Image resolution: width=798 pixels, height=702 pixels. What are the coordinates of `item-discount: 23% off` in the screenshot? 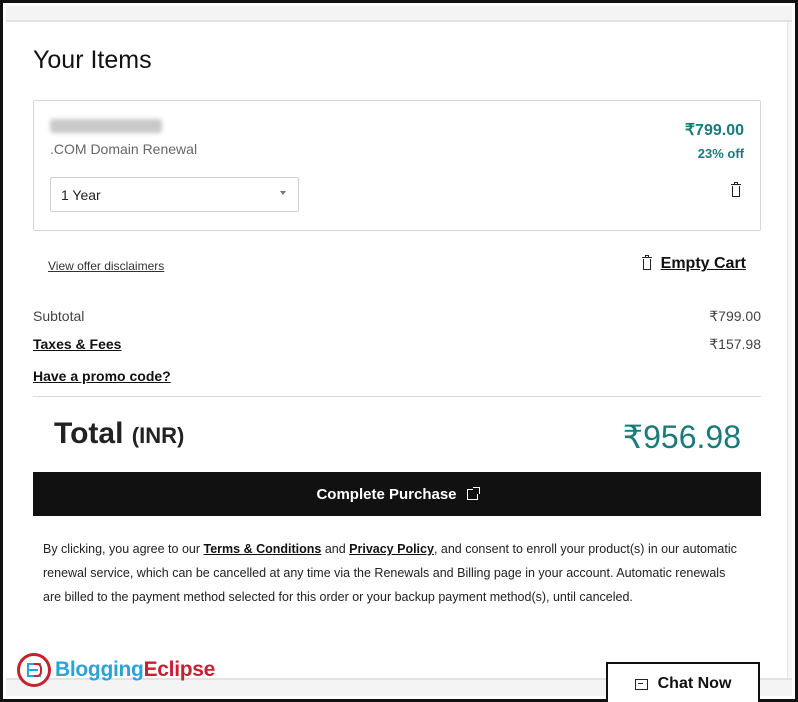 It's located at (720, 153).